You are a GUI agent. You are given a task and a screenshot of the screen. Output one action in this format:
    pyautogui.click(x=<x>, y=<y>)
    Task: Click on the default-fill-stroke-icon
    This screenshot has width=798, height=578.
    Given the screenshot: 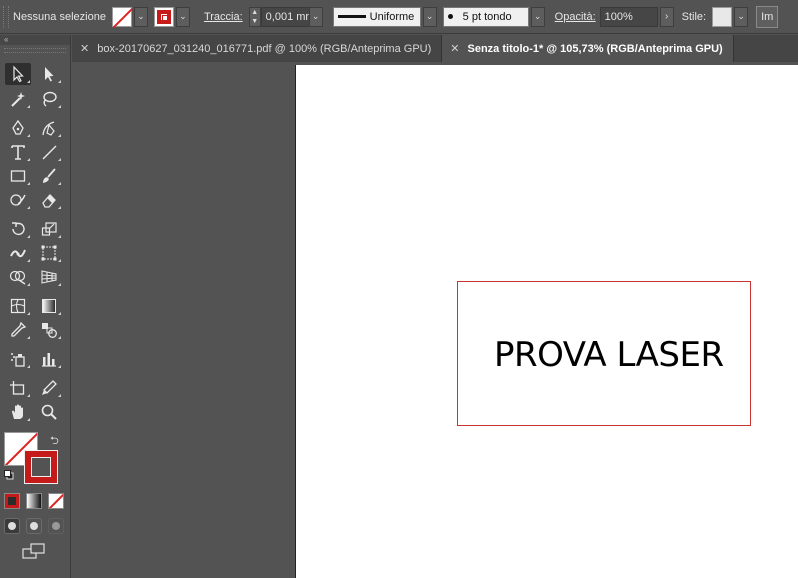 What is the action you would take?
    pyautogui.click(x=9, y=475)
    